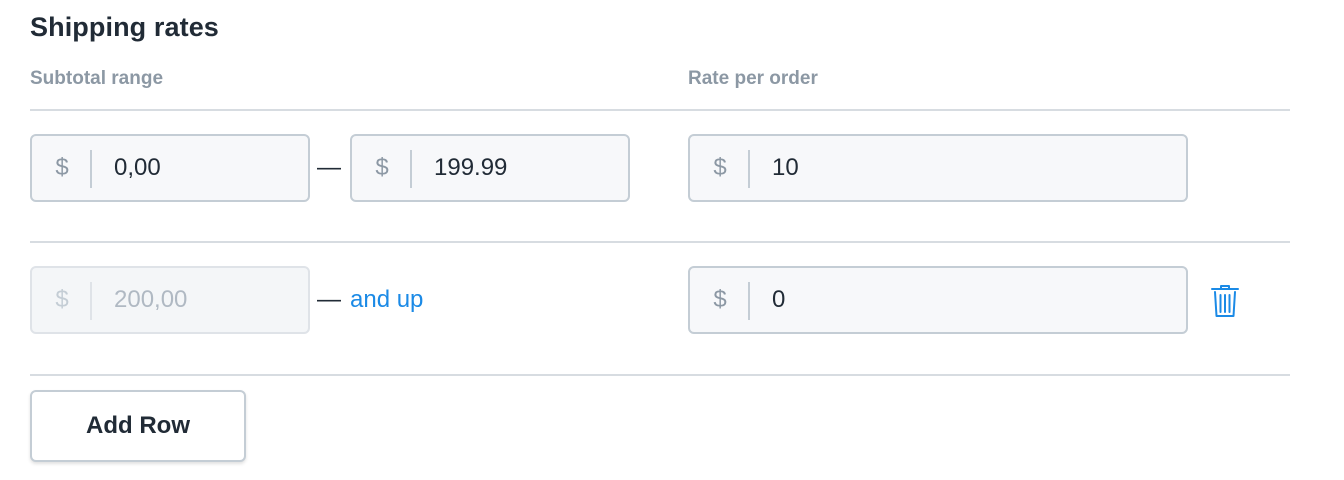  I want to click on trash-icon, so click(1225, 301).